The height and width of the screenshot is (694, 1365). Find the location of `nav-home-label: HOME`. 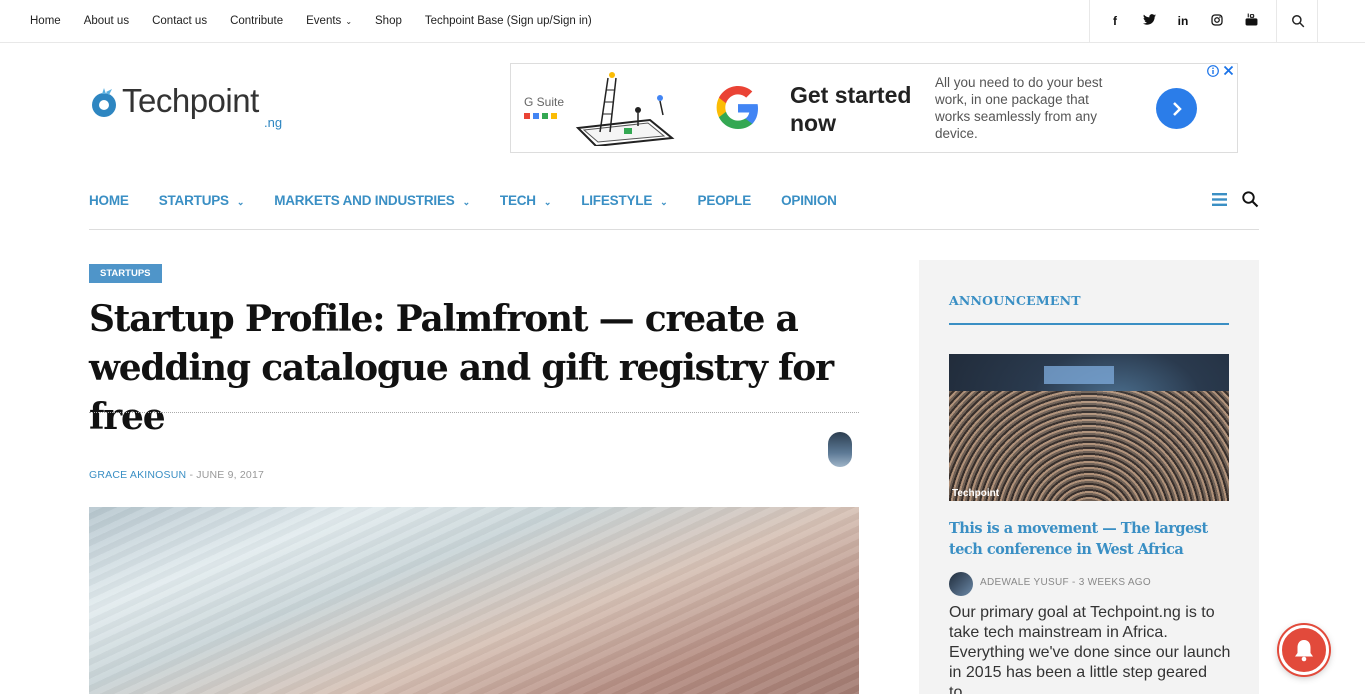

nav-home-label: HOME is located at coordinates (109, 200).